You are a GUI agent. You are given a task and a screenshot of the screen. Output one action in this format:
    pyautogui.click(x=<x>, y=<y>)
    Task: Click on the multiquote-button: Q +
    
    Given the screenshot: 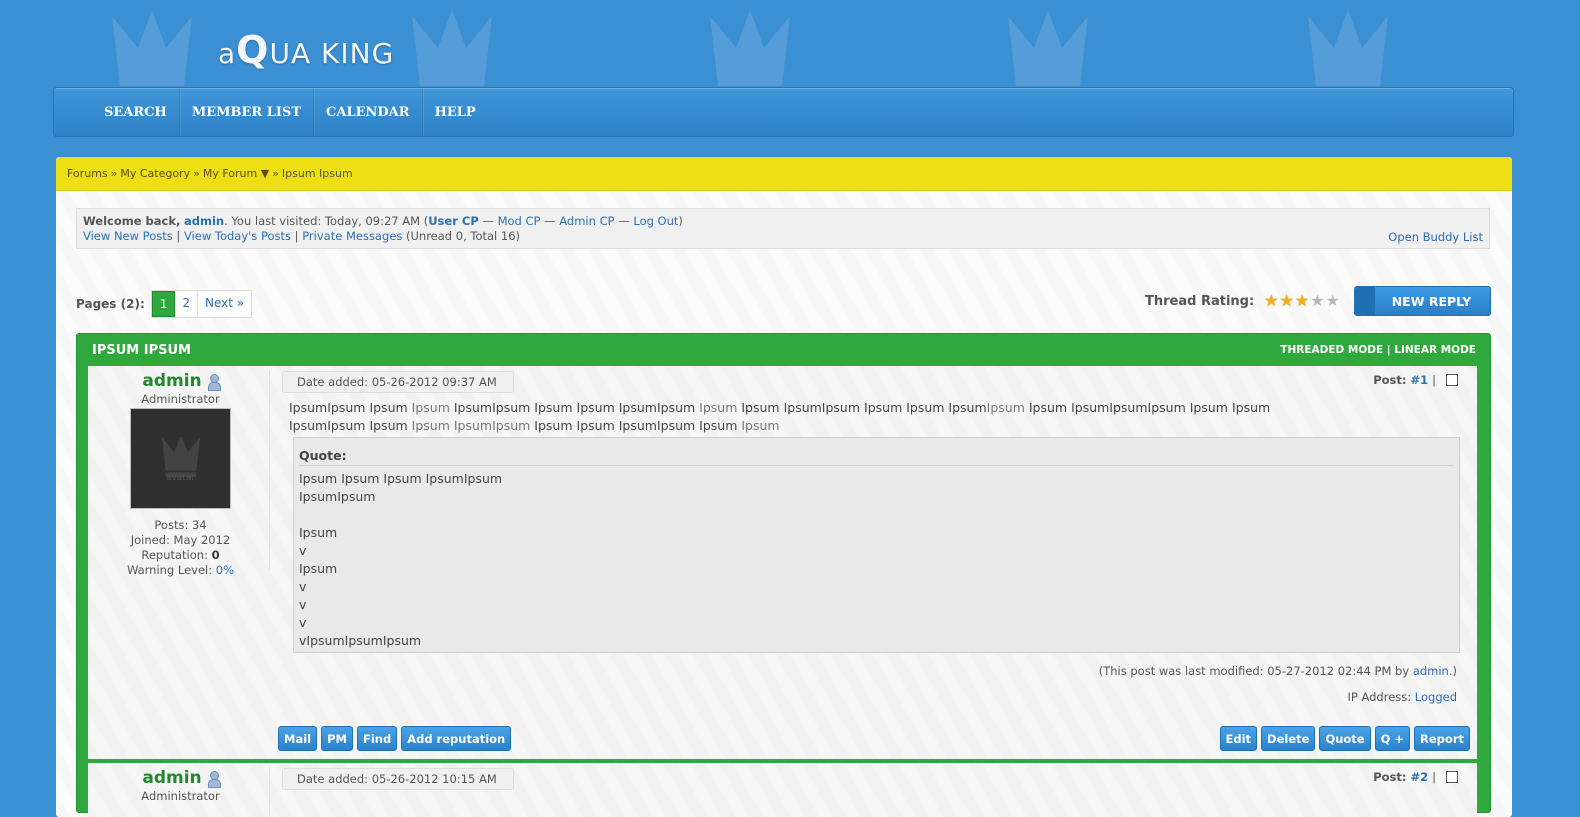 What is the action you would take?
    pyautogui.click(x=1392, y=738)
    